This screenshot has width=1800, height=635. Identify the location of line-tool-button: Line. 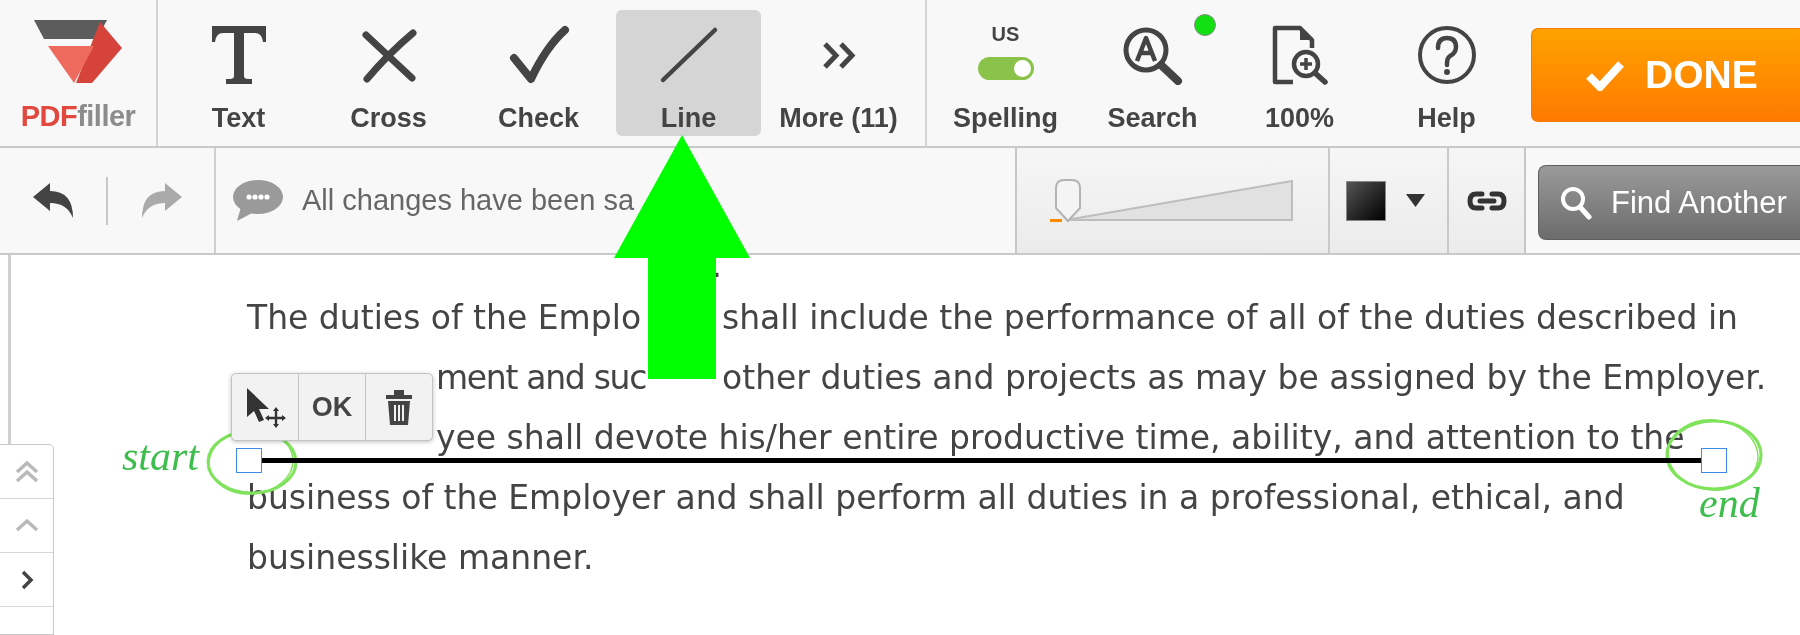
(688, 73).